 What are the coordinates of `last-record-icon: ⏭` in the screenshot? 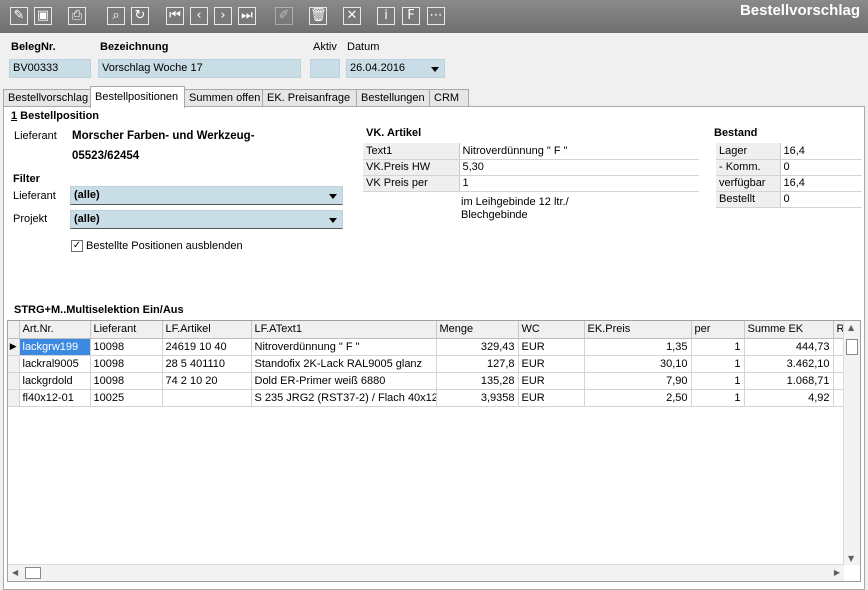 It's located at (247, 16).